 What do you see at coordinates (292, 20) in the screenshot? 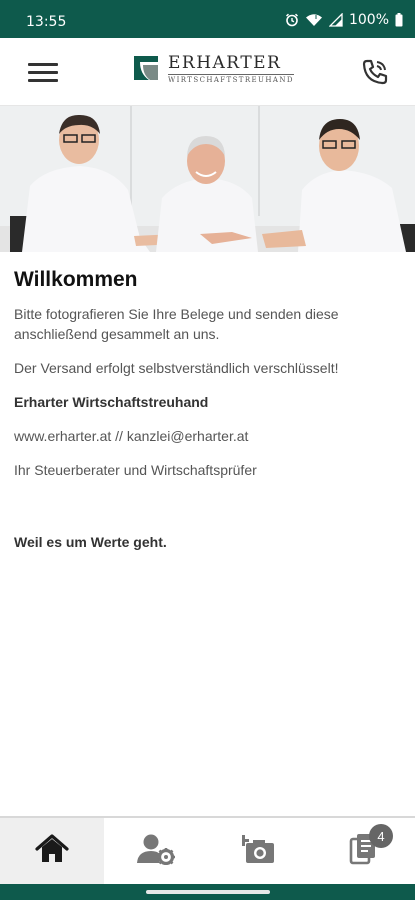
I see `alarm-icon` at bounding box center [292, 20].